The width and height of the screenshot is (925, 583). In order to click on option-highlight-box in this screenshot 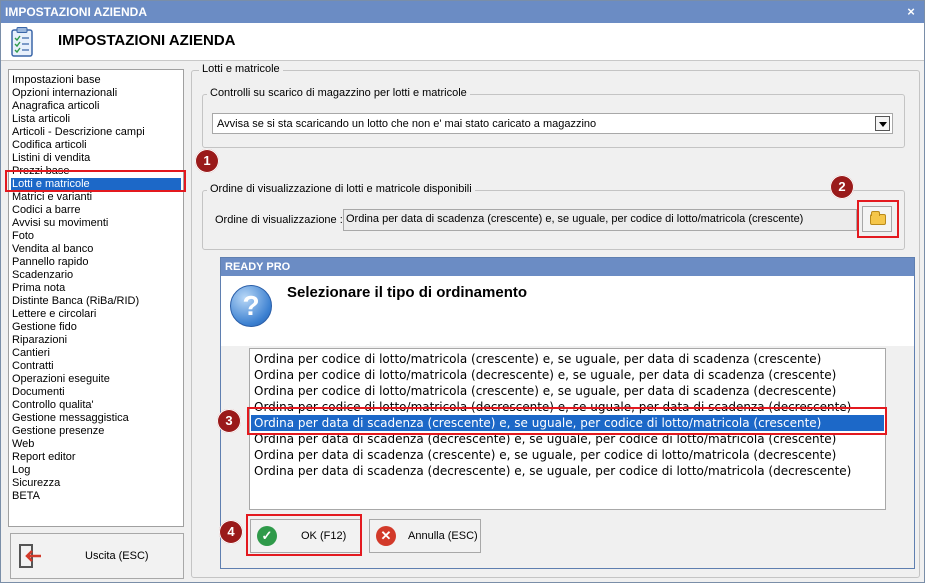, I will do `click(567, 421)`.